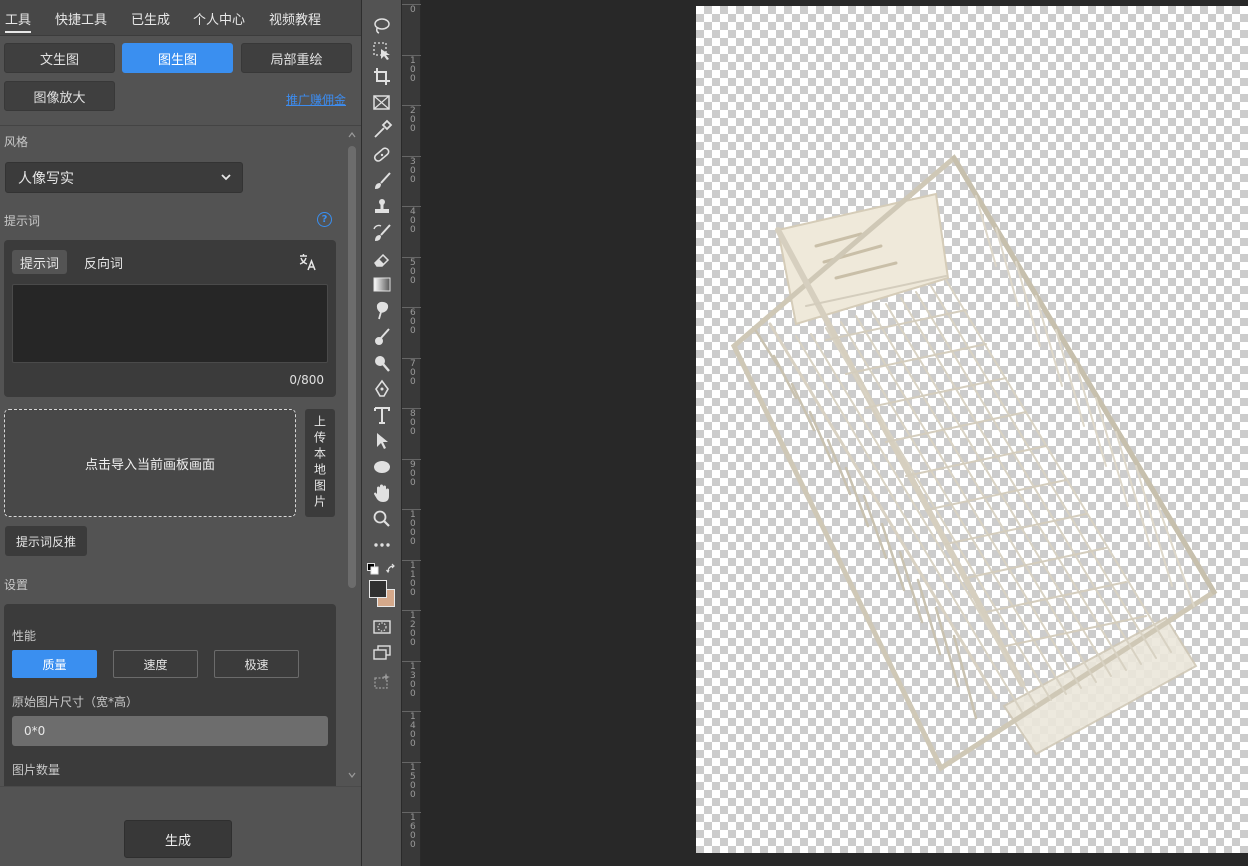 The width and height of the screenshot is (1248, 866). What do you see at coordinates (382, 415) in the screenshot?
I see `type-icon` at bounding box center [382, 415].